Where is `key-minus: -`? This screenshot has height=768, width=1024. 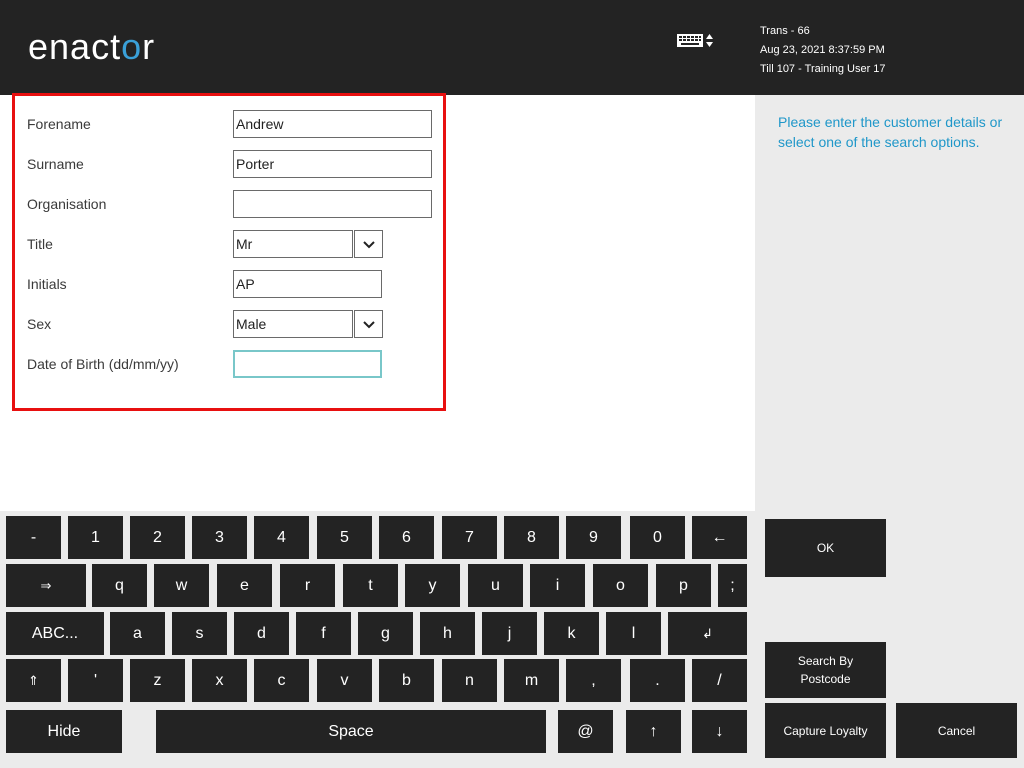 key-minus: - is located at coordinates (33, 537).